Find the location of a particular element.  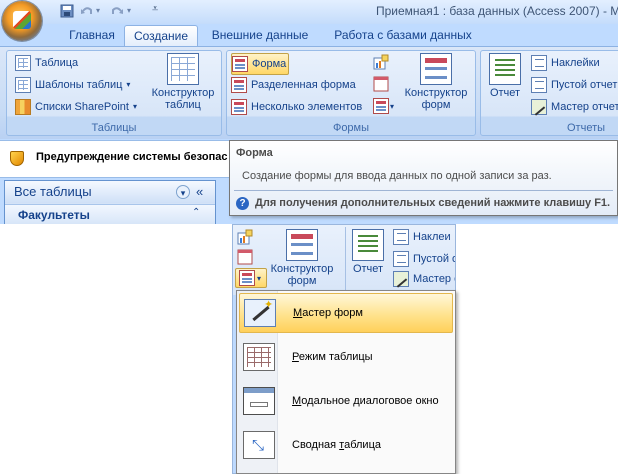

tab-home: Главная is located at coordinates (92, 35).